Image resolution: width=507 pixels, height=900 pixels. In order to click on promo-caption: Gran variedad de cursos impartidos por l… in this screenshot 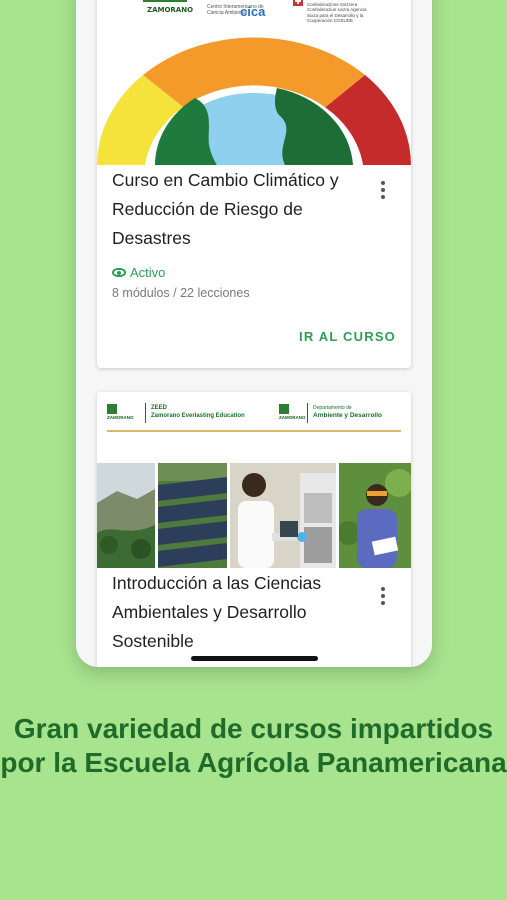, I will do `click(253, 745)`.